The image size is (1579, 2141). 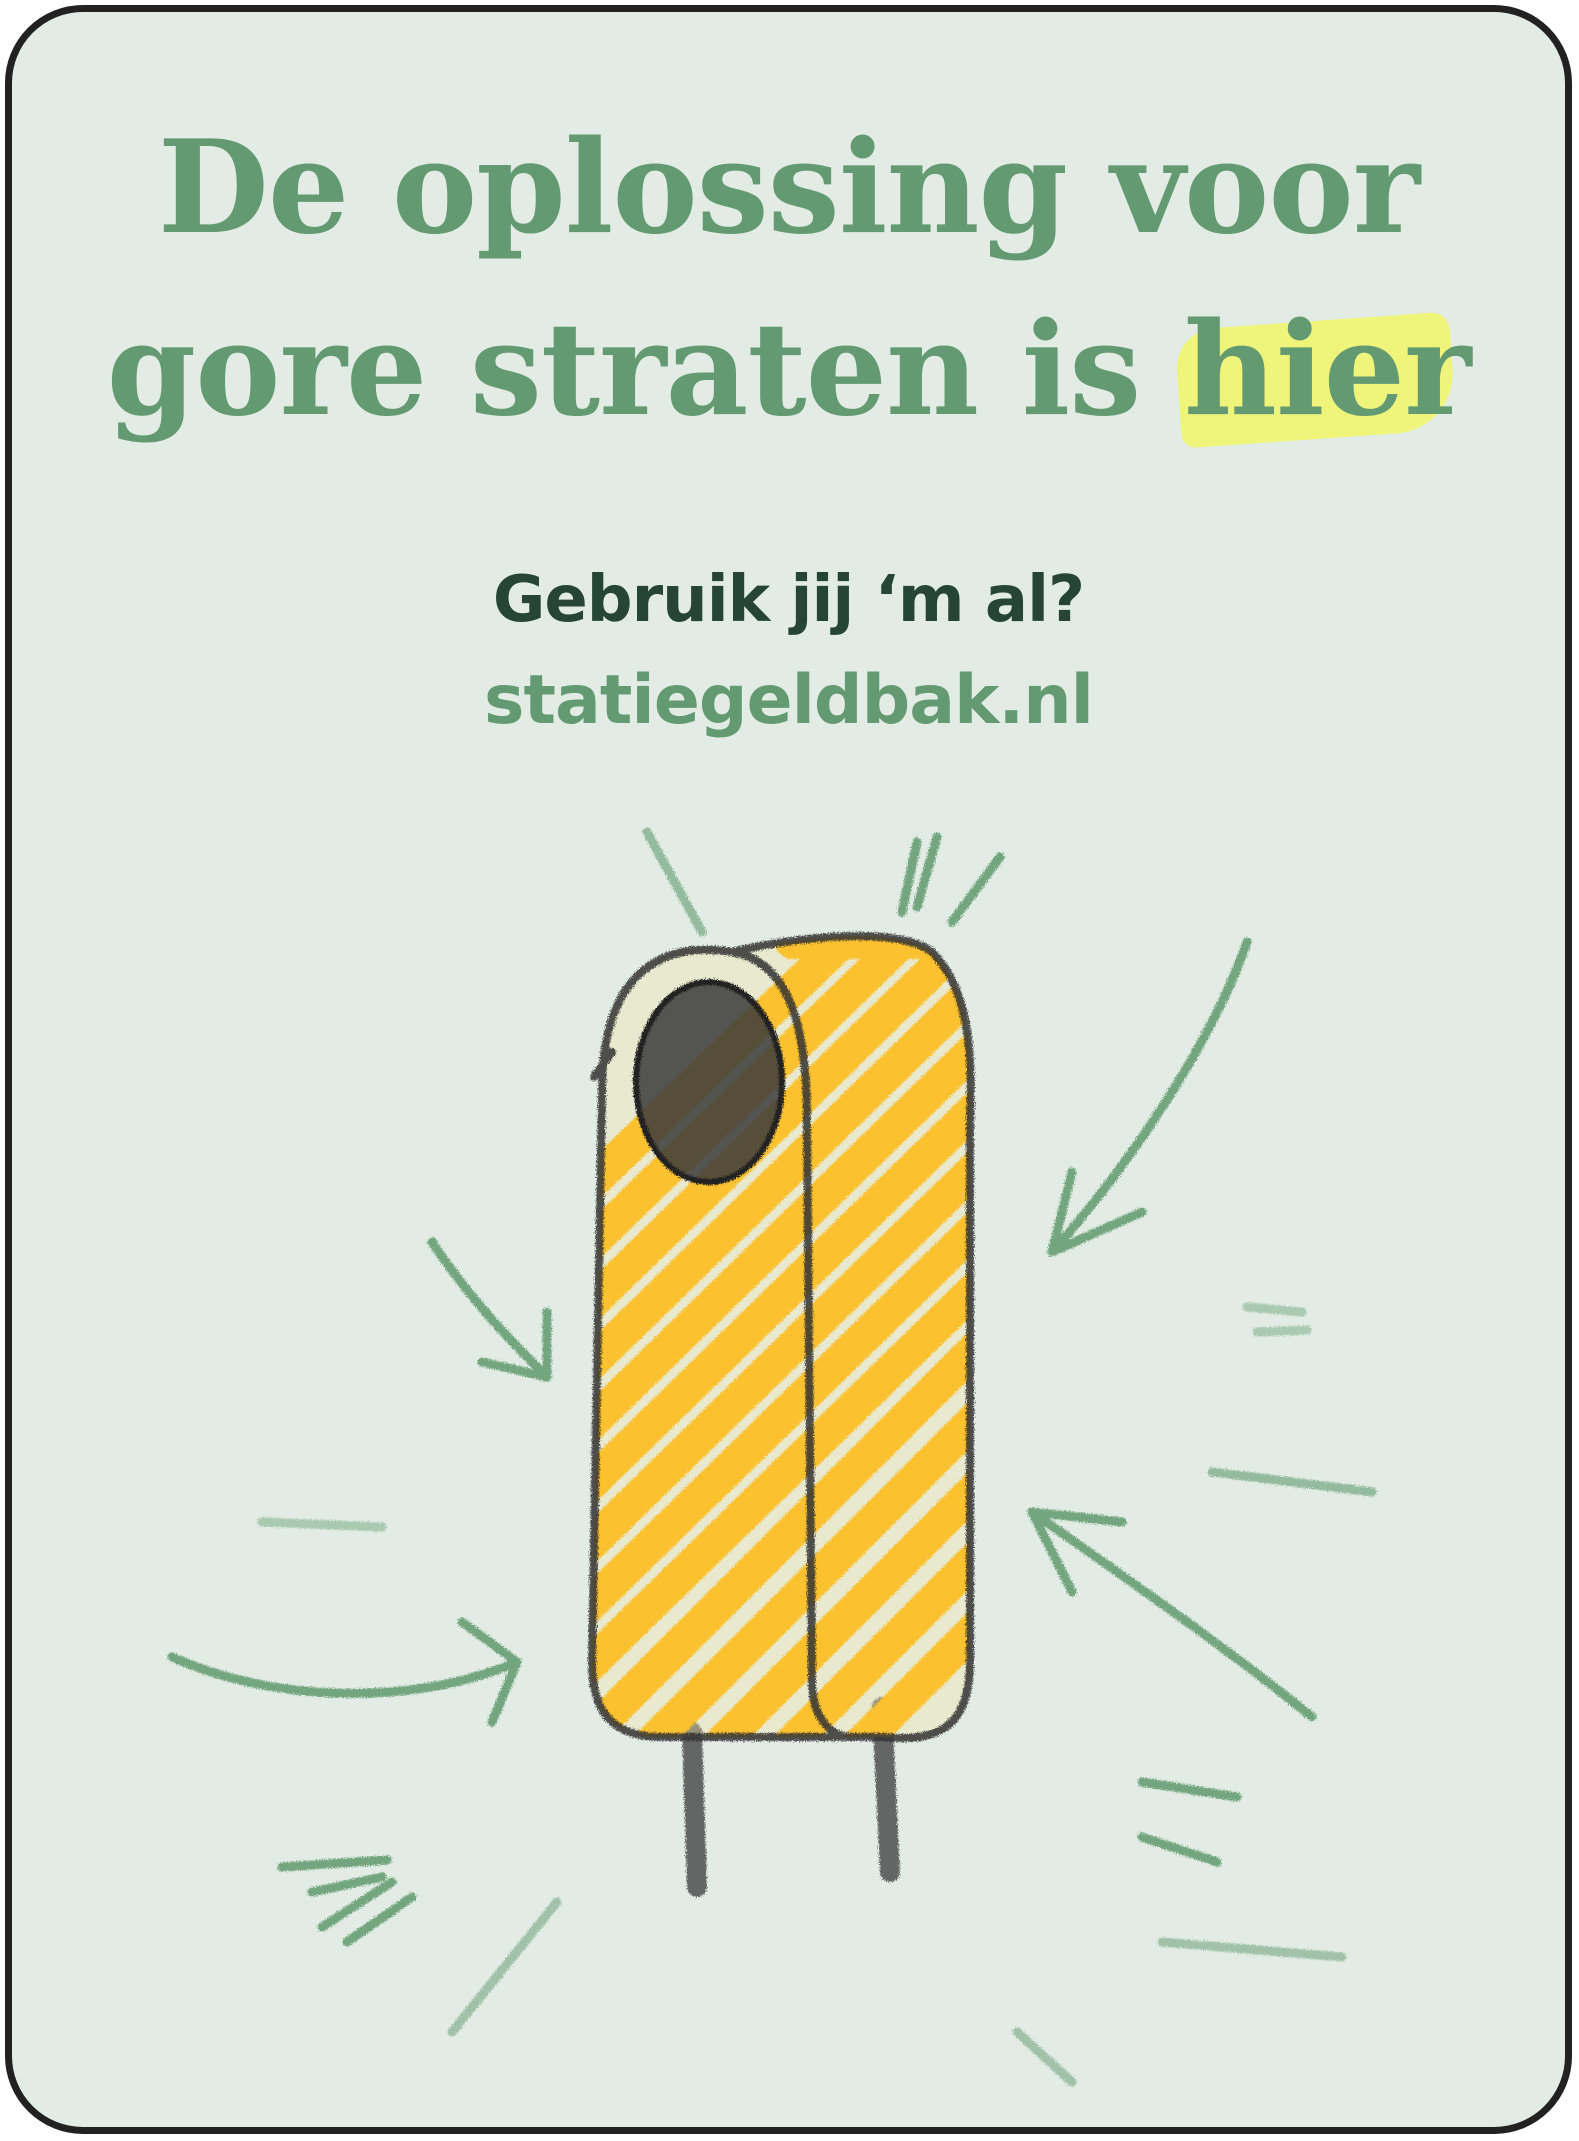 I want to click on headline-line-2: gore straten is hier, so click(x=788, y=370).